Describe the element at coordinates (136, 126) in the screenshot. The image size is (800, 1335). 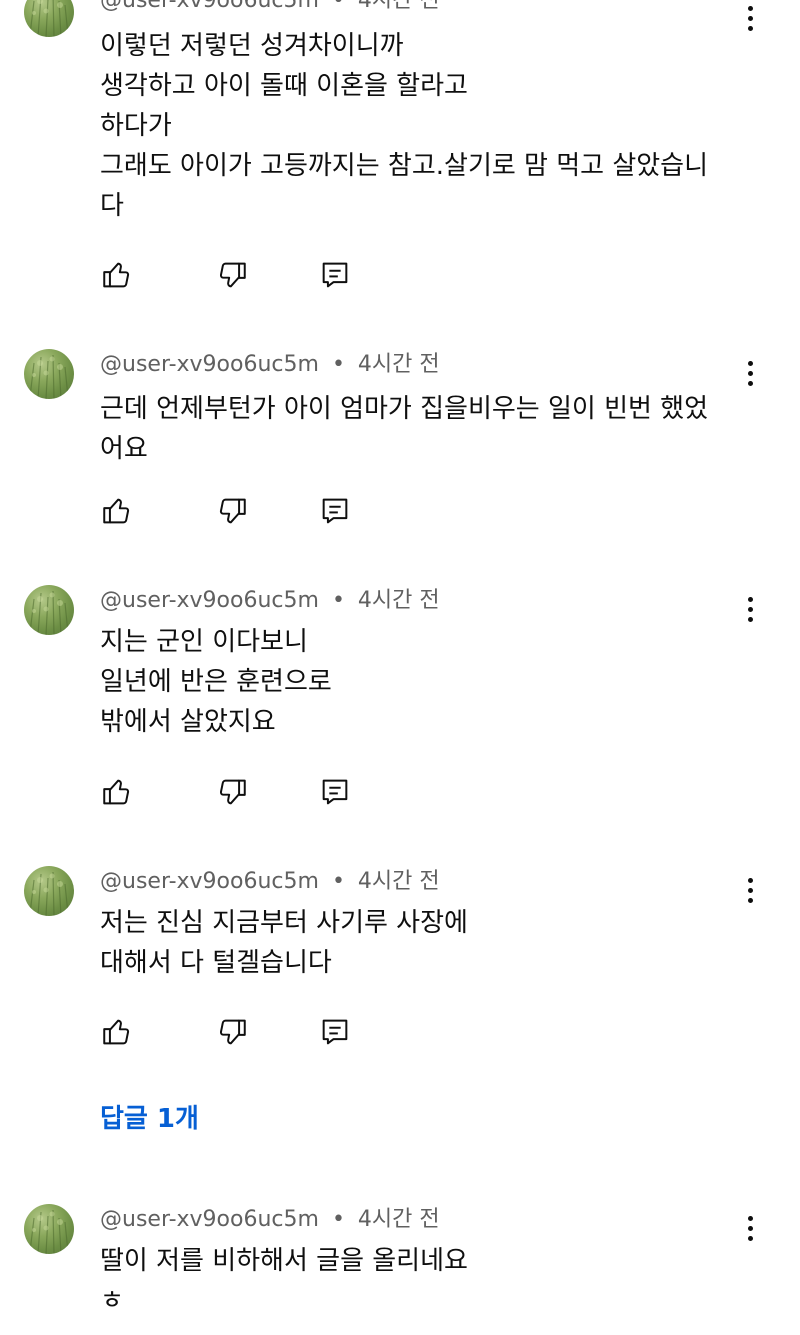
I see `comment-line: 하다가` at that location.